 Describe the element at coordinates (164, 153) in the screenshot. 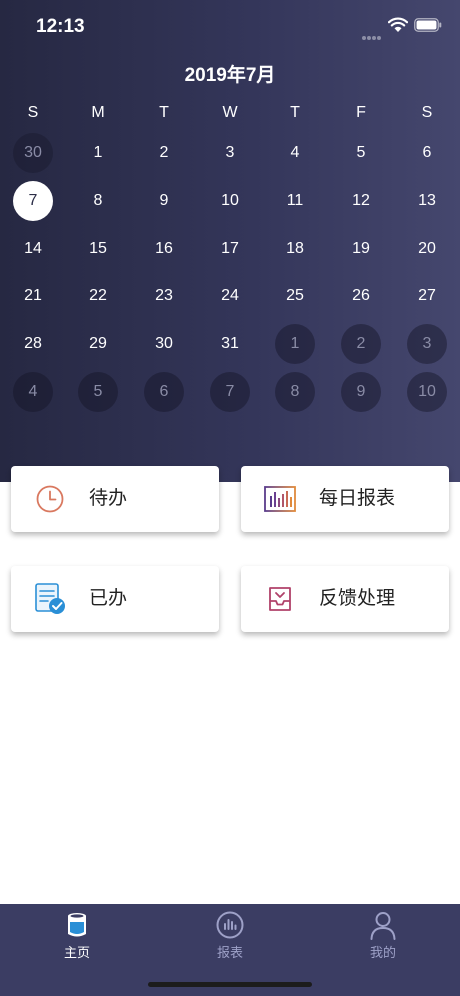

I see `calendar-day: 2` at that location.